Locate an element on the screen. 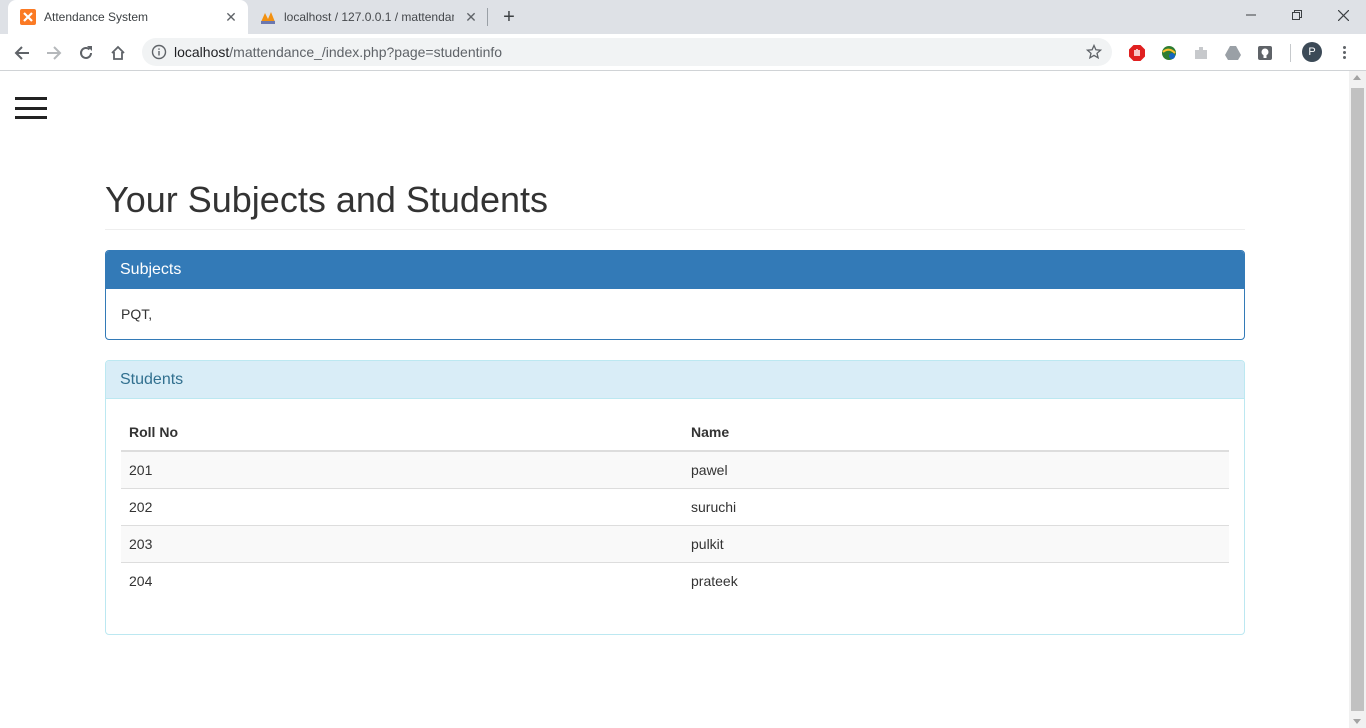 The image size is (1366, 728). globe-extension-icon is located at coordinates (1169, 53).